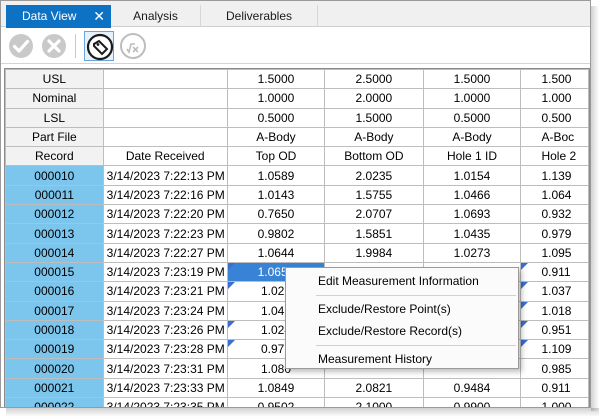 The height and width of the screenshot is (417, 599). Describe the element at coordinates (472, 252) in the screenshot. I see `measurement-cell: 1.0273` at that location.